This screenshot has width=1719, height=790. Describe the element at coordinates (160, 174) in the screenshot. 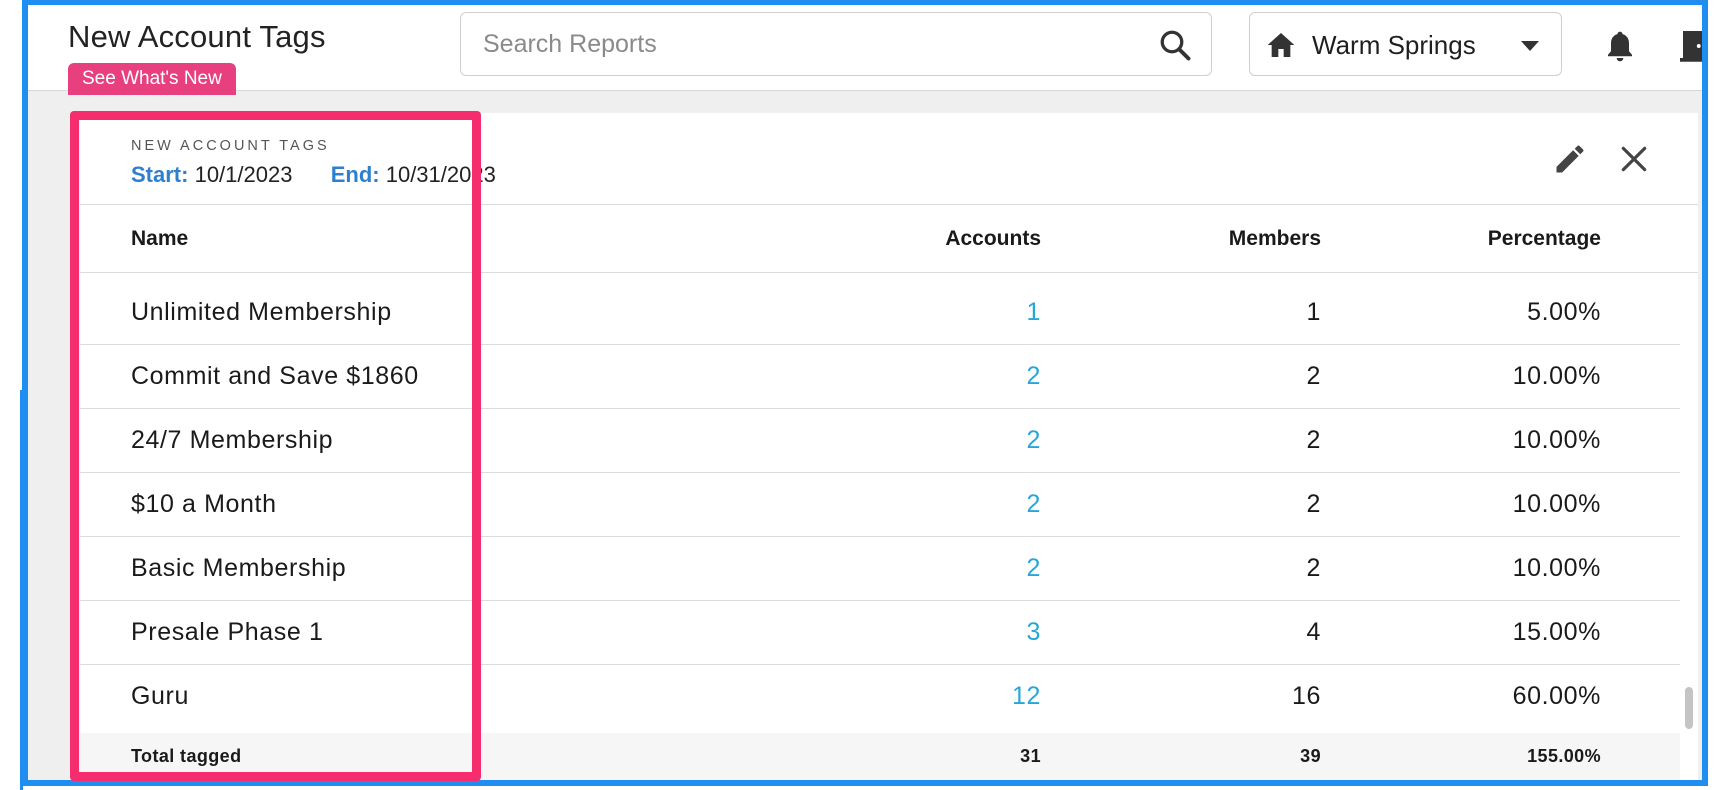

I see `start-label: Start:` at that location.